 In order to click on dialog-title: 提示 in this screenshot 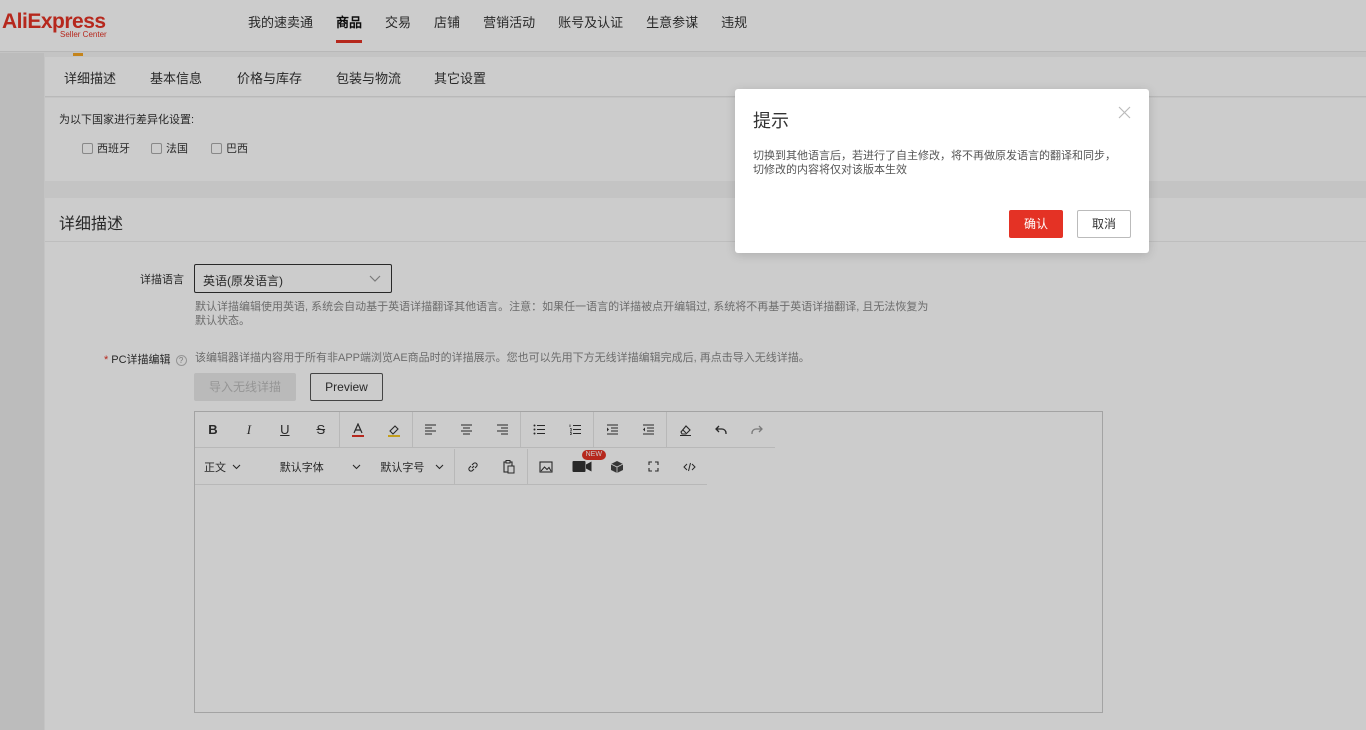, I will do `click(771, 121)`.